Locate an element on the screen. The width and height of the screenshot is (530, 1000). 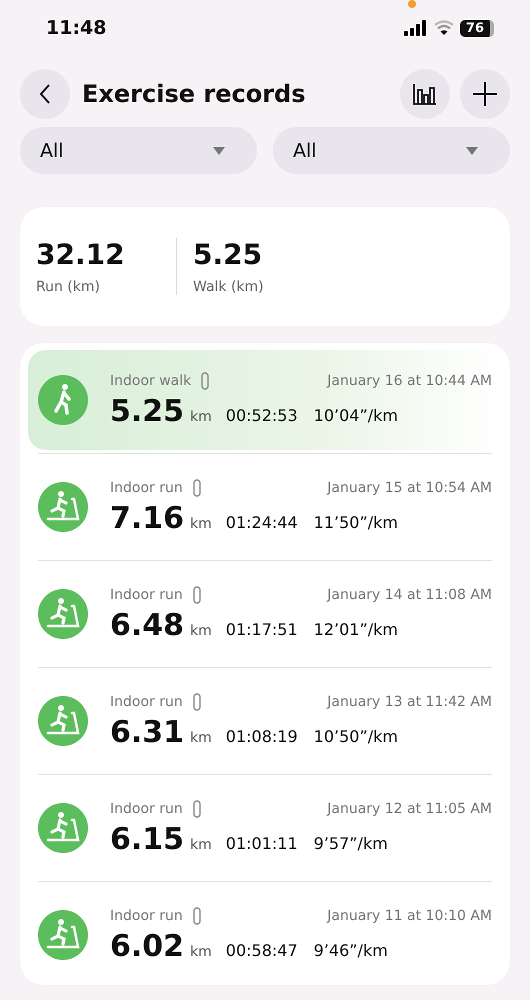
record-duration: 01:01:11 is located at coordinates (262, 843).